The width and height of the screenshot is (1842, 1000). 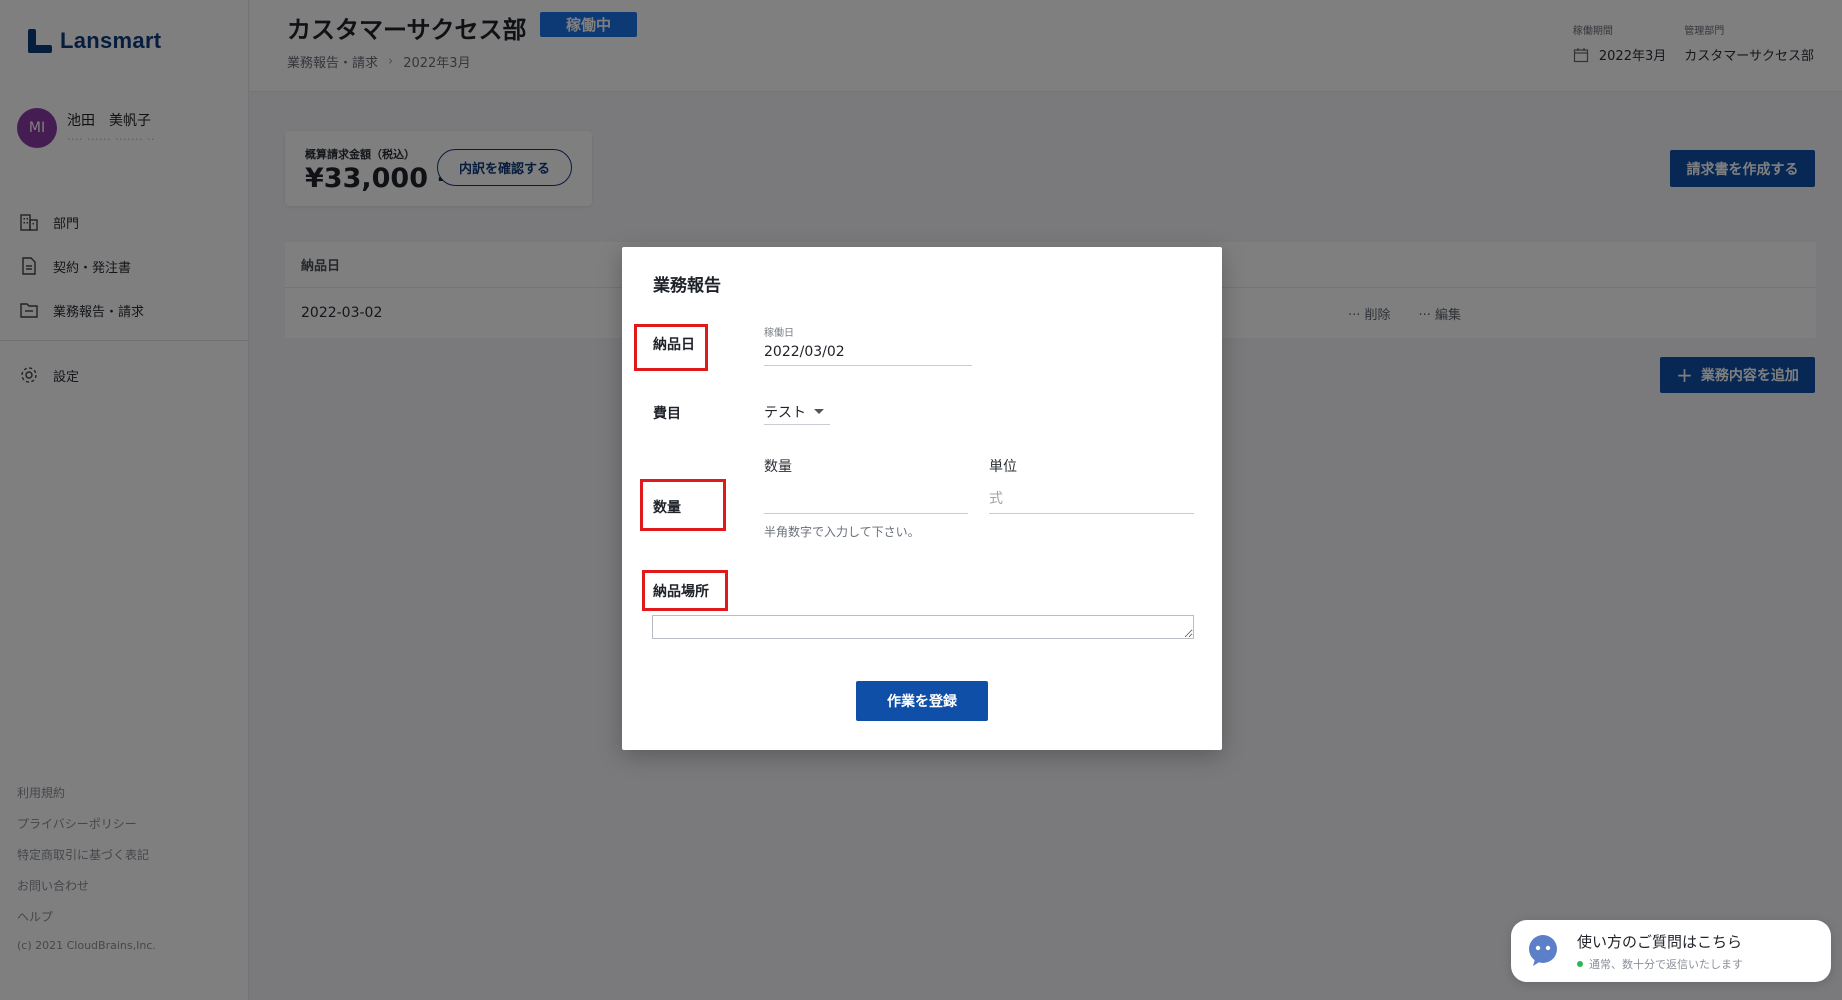 What do you see at coordinates (866, 499) in the screenshot?
I see `quantity-input` at bounding box center [866, 499].